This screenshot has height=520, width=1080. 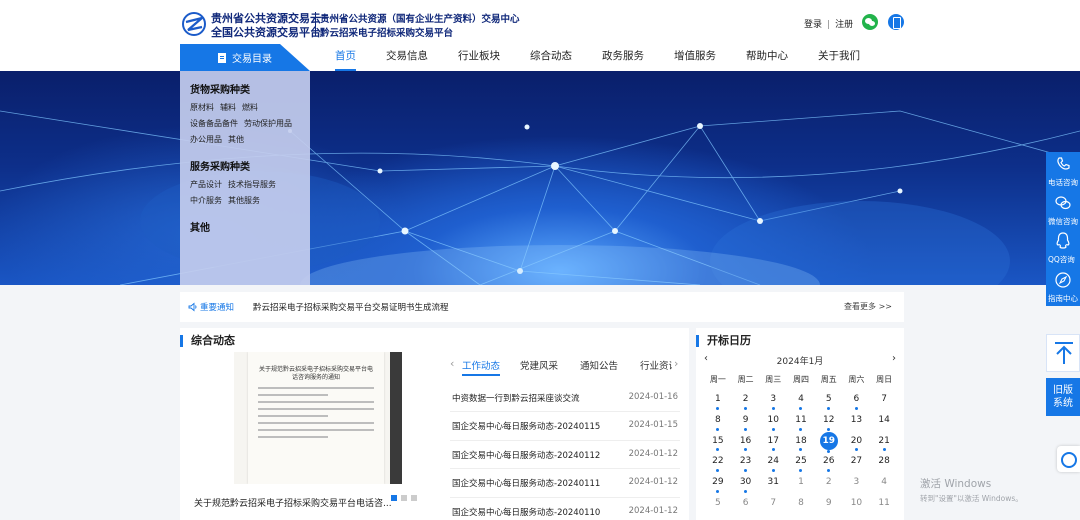 I want to click on calendar-day: 29, so click(x=718, y=483).